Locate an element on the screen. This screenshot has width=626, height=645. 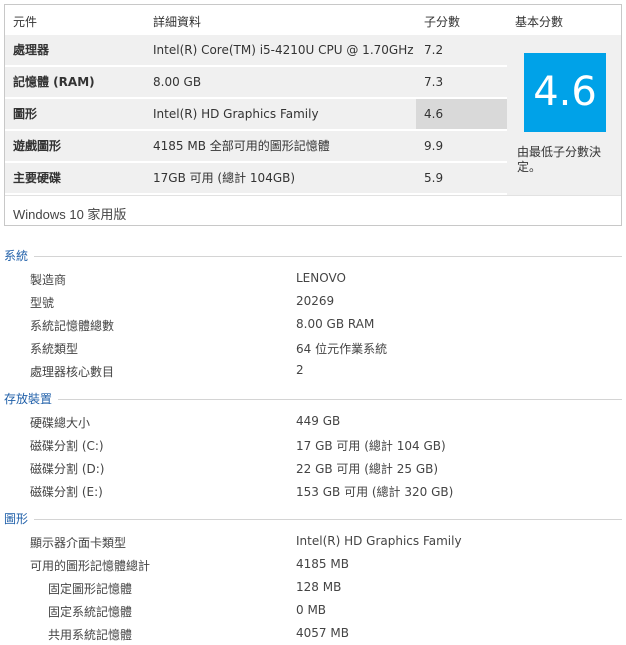
info-row: 顯示器介面卡類型 Intel(R) HD Graphics Family is located at coordinates (328, 542).